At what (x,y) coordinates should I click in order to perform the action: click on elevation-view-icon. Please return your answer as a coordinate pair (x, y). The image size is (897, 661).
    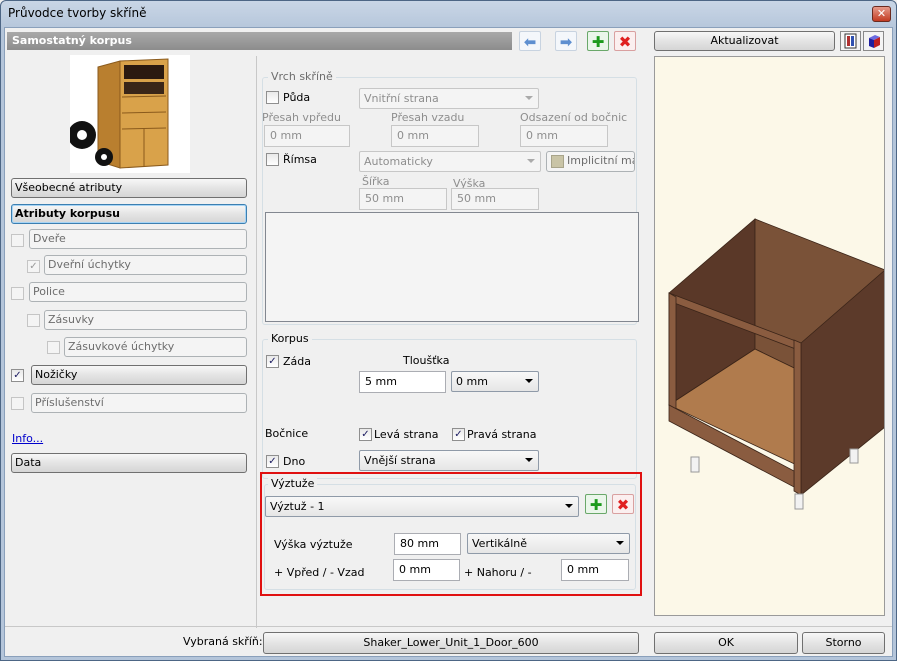
    Looking at the image, I should click on (850, 41).